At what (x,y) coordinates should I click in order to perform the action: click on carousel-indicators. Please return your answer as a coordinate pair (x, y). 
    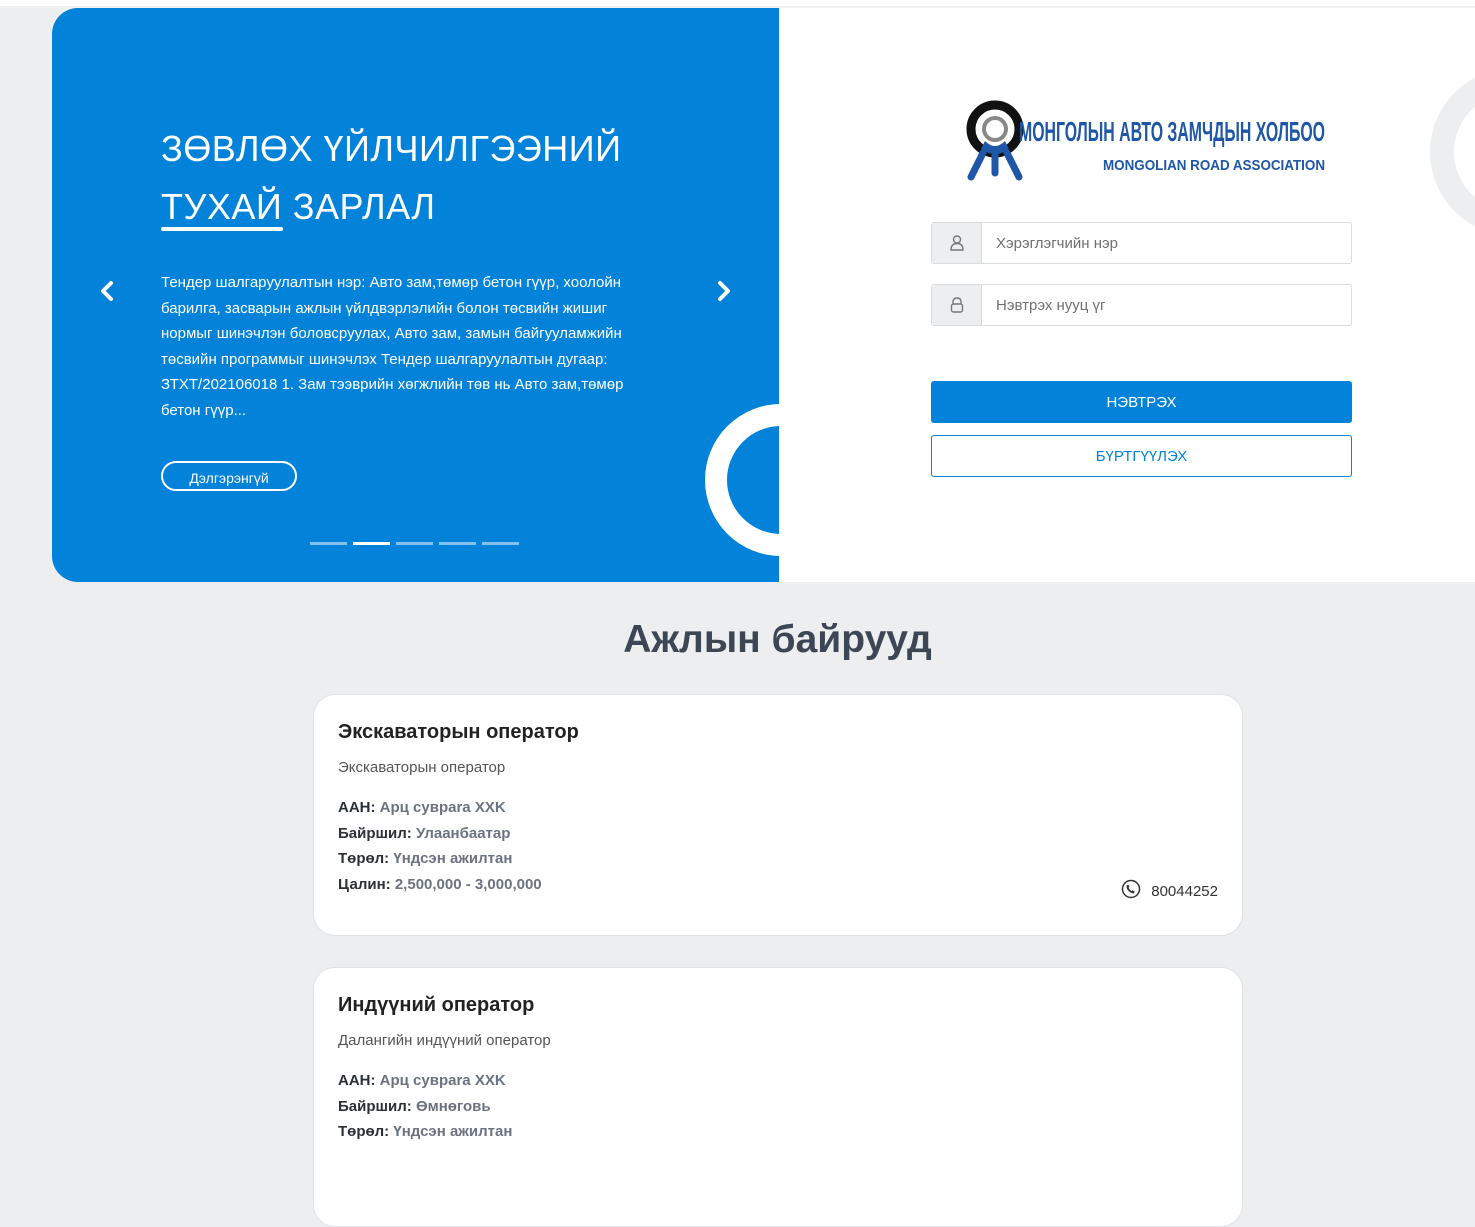
    Looking at the image, I should click on (414, 543).